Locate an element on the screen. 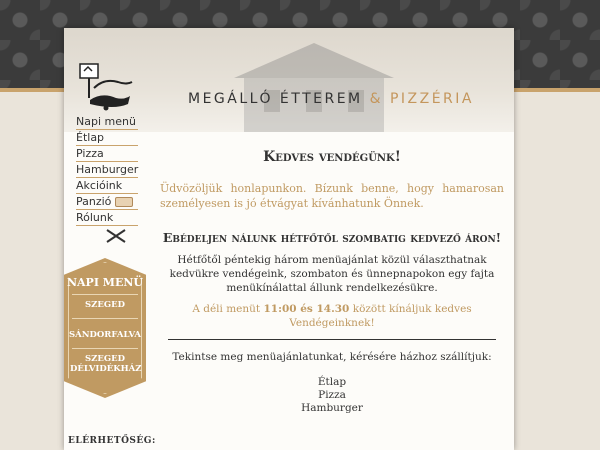 The height and width of the screenshot is (450, 600). nav-item-hamburger: Hamburger is located at coordinates (107, 170).